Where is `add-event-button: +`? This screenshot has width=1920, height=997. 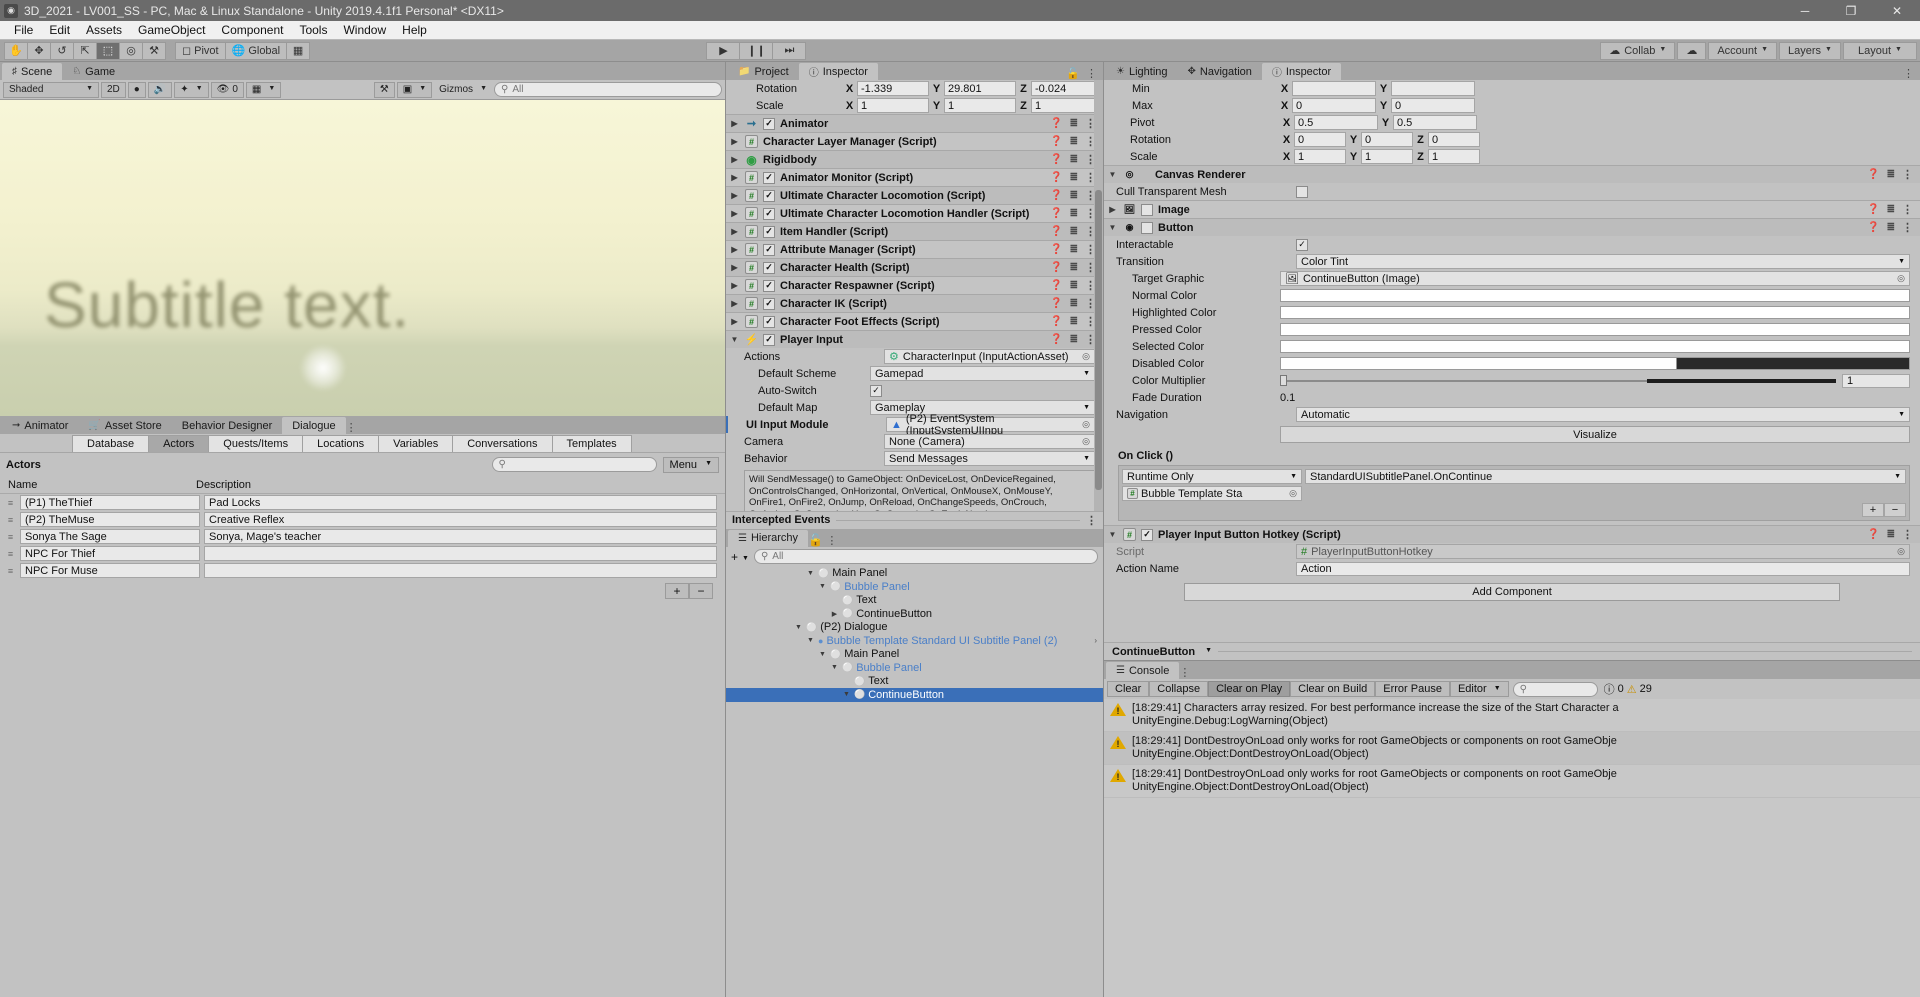 add-event-button: + is located at coordinates (1873, 510).